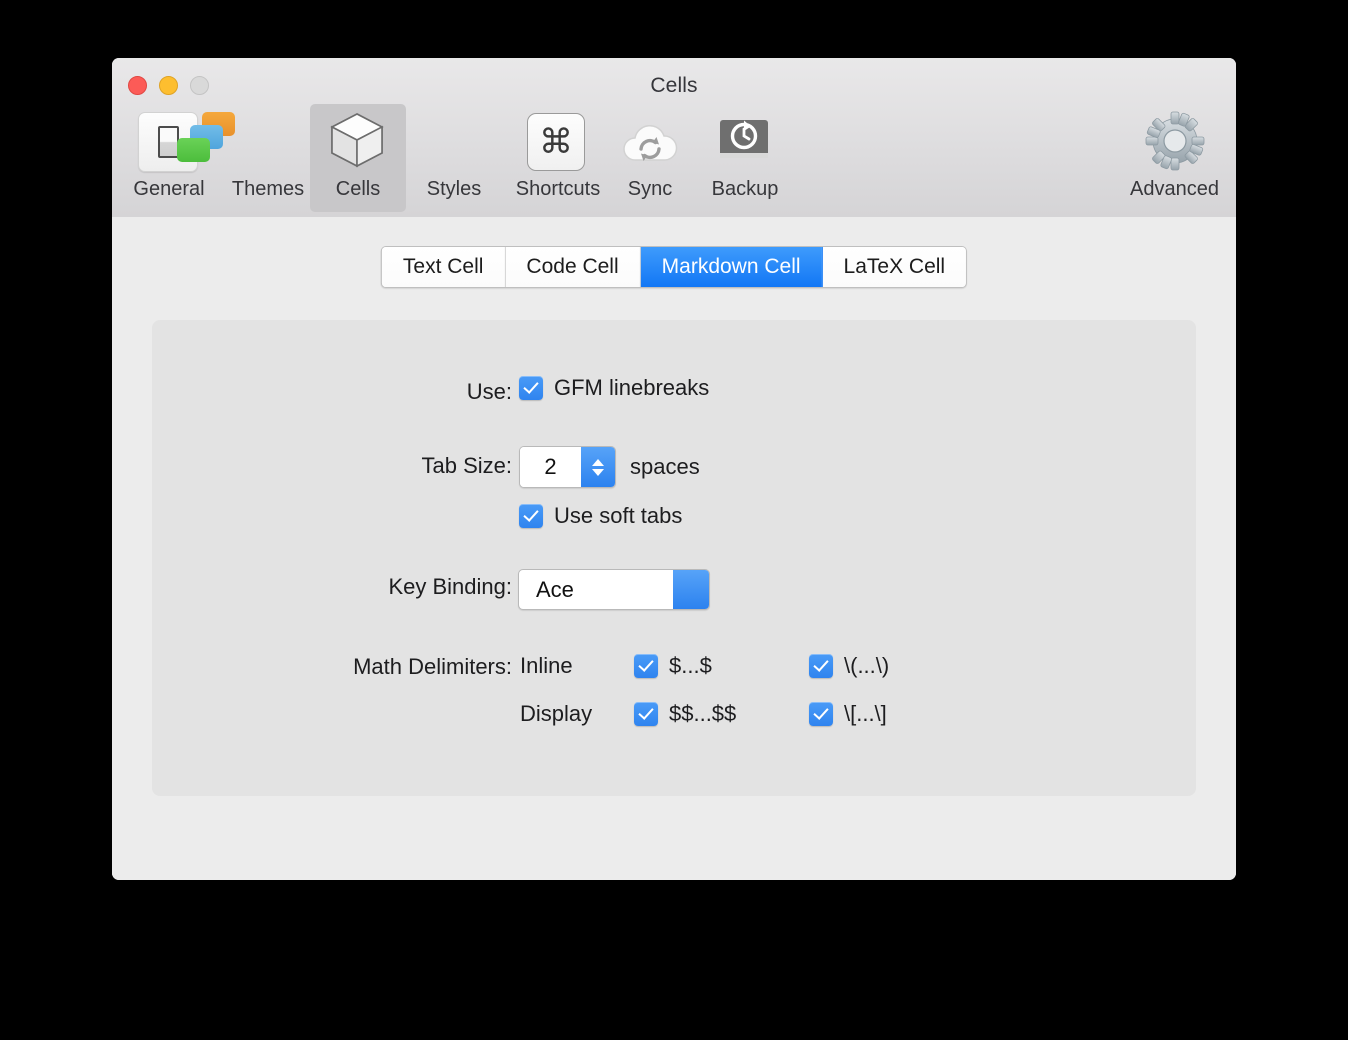 The image size is (1348, 1040). What do you see at coordinates (489, 391) in the screenshot?
I see `use-label: Use:` at bounding box center [489, 391].